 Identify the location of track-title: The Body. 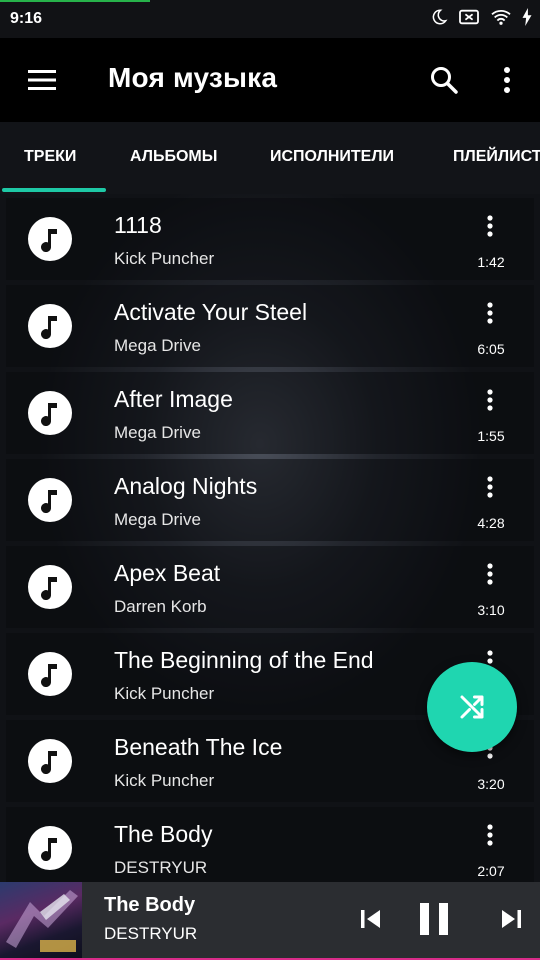
(163, 834).